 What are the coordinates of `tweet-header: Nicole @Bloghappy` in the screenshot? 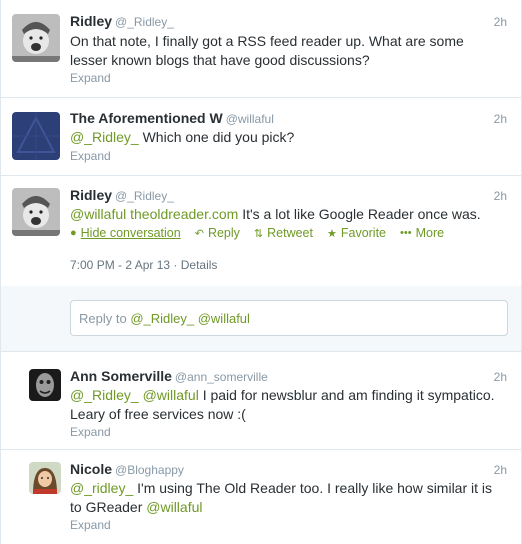 It's located at (127, 469).